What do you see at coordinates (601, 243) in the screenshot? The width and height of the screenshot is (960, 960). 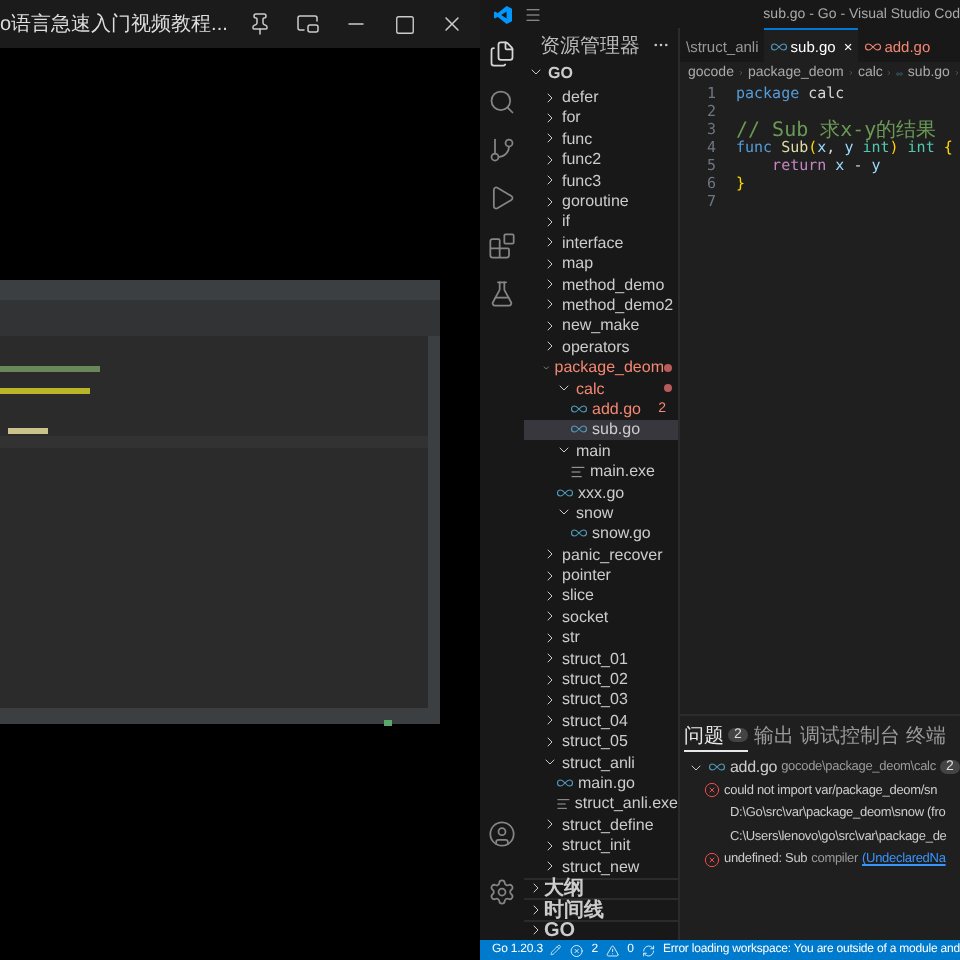 I see `tree-item: interface` at bounding box center [601, 243].